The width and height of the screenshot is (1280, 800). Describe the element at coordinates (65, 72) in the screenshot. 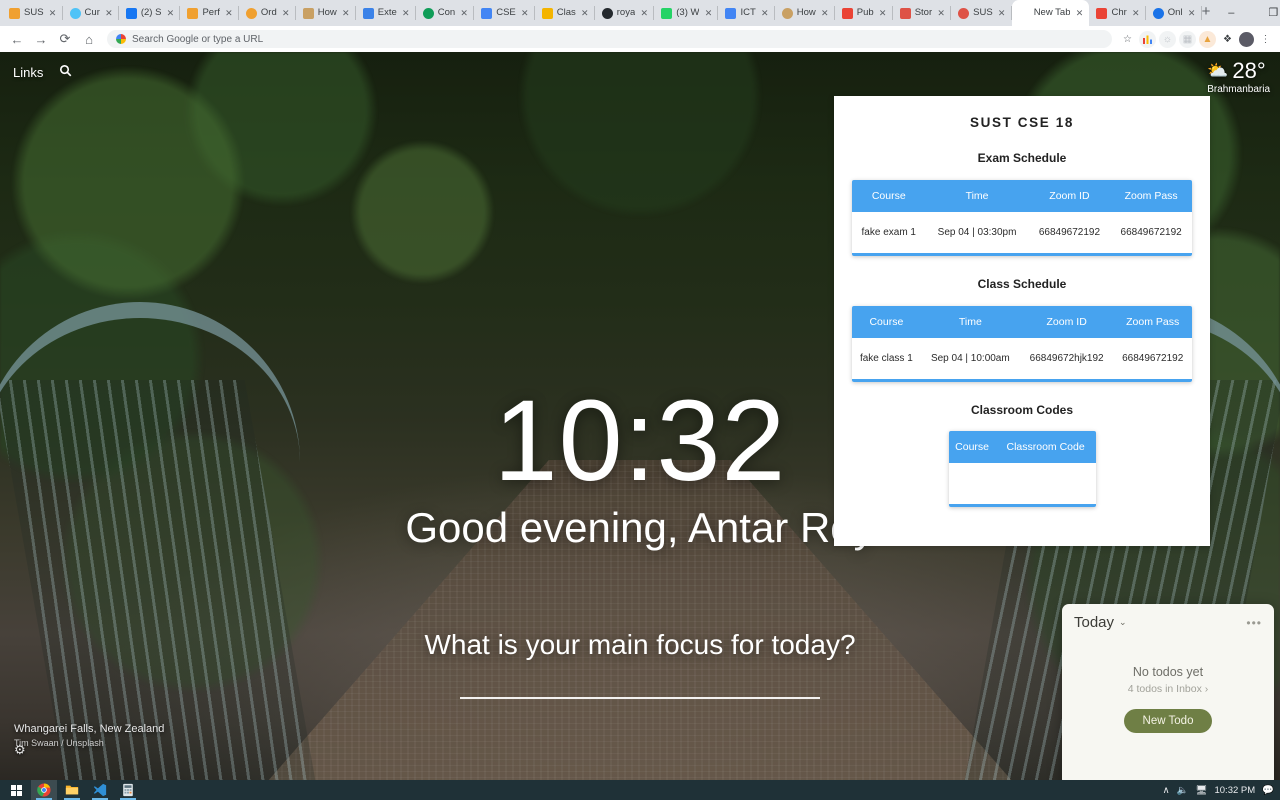

I see `search-icon` at that location.